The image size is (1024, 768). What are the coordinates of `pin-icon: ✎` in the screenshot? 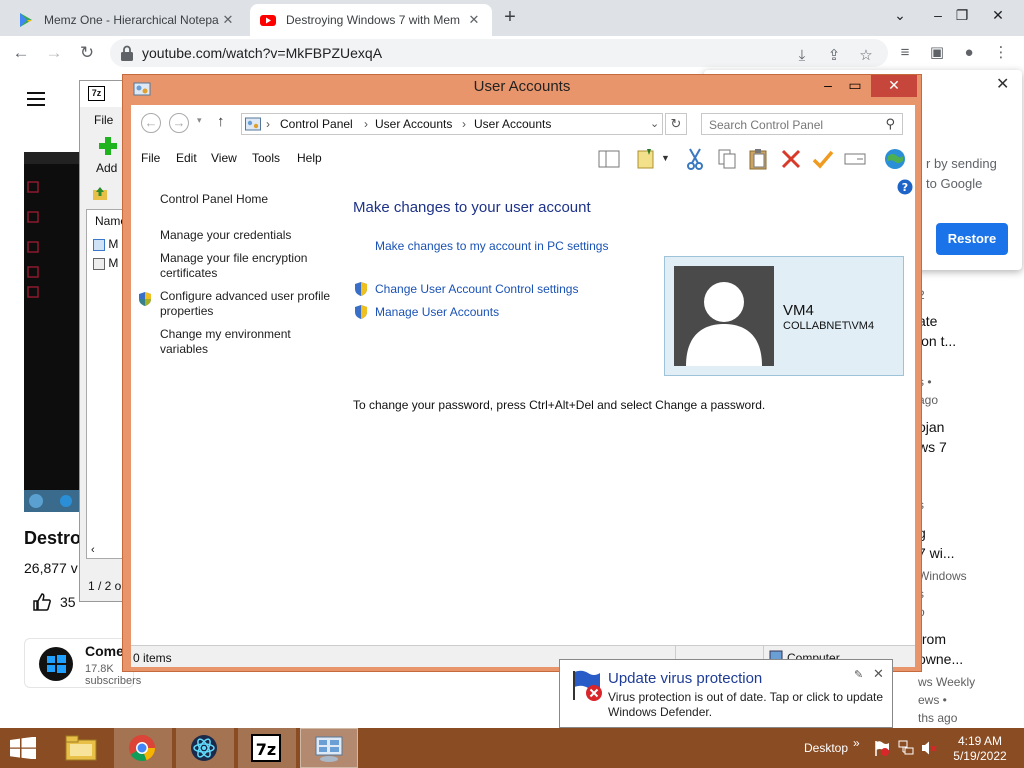 It's located at (858, 674).